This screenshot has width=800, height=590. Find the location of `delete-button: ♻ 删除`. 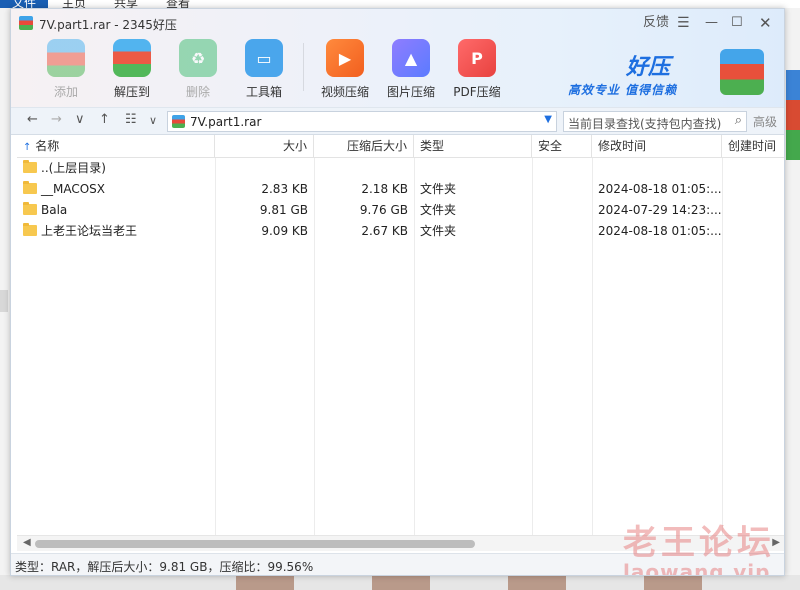

delete-button: ♻ 删除 is located at coordinates (198, 71).